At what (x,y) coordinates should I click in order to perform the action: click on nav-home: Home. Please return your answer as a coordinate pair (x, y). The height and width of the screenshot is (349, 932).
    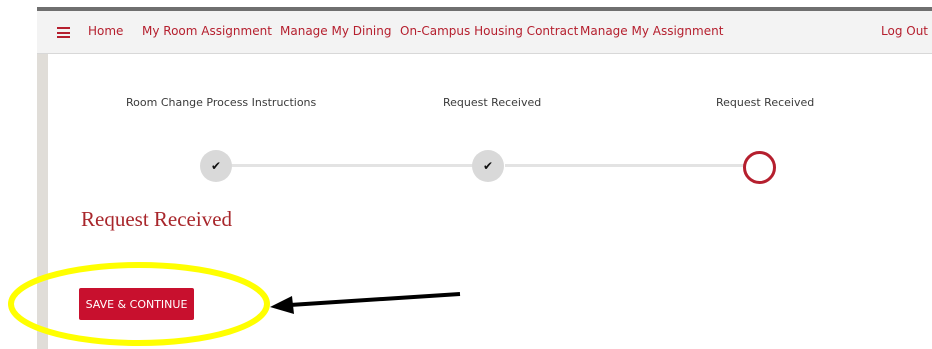
    Looking at the image, I should click on (105, 31).